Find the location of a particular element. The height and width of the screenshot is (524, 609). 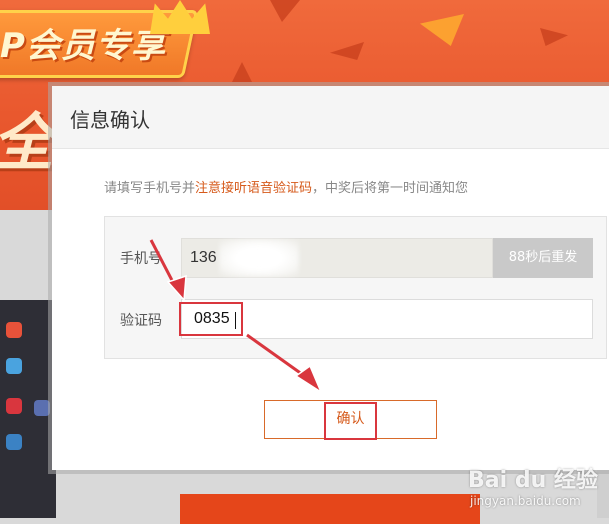

phone-label: 手机号 is located at coordinates (141, 259).